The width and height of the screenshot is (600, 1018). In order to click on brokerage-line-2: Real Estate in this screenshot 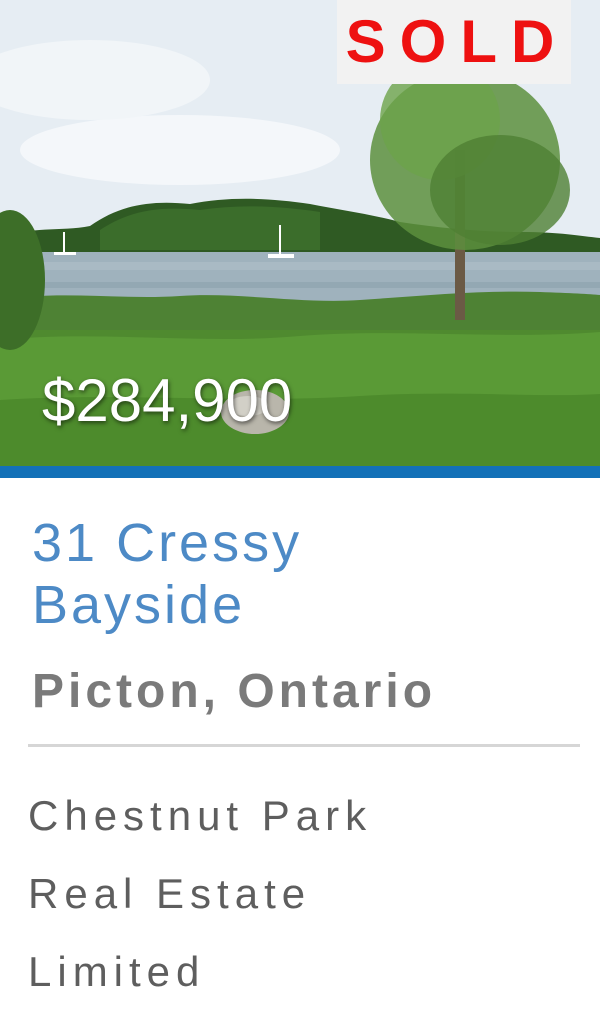, I will do `click(170, 893)`.